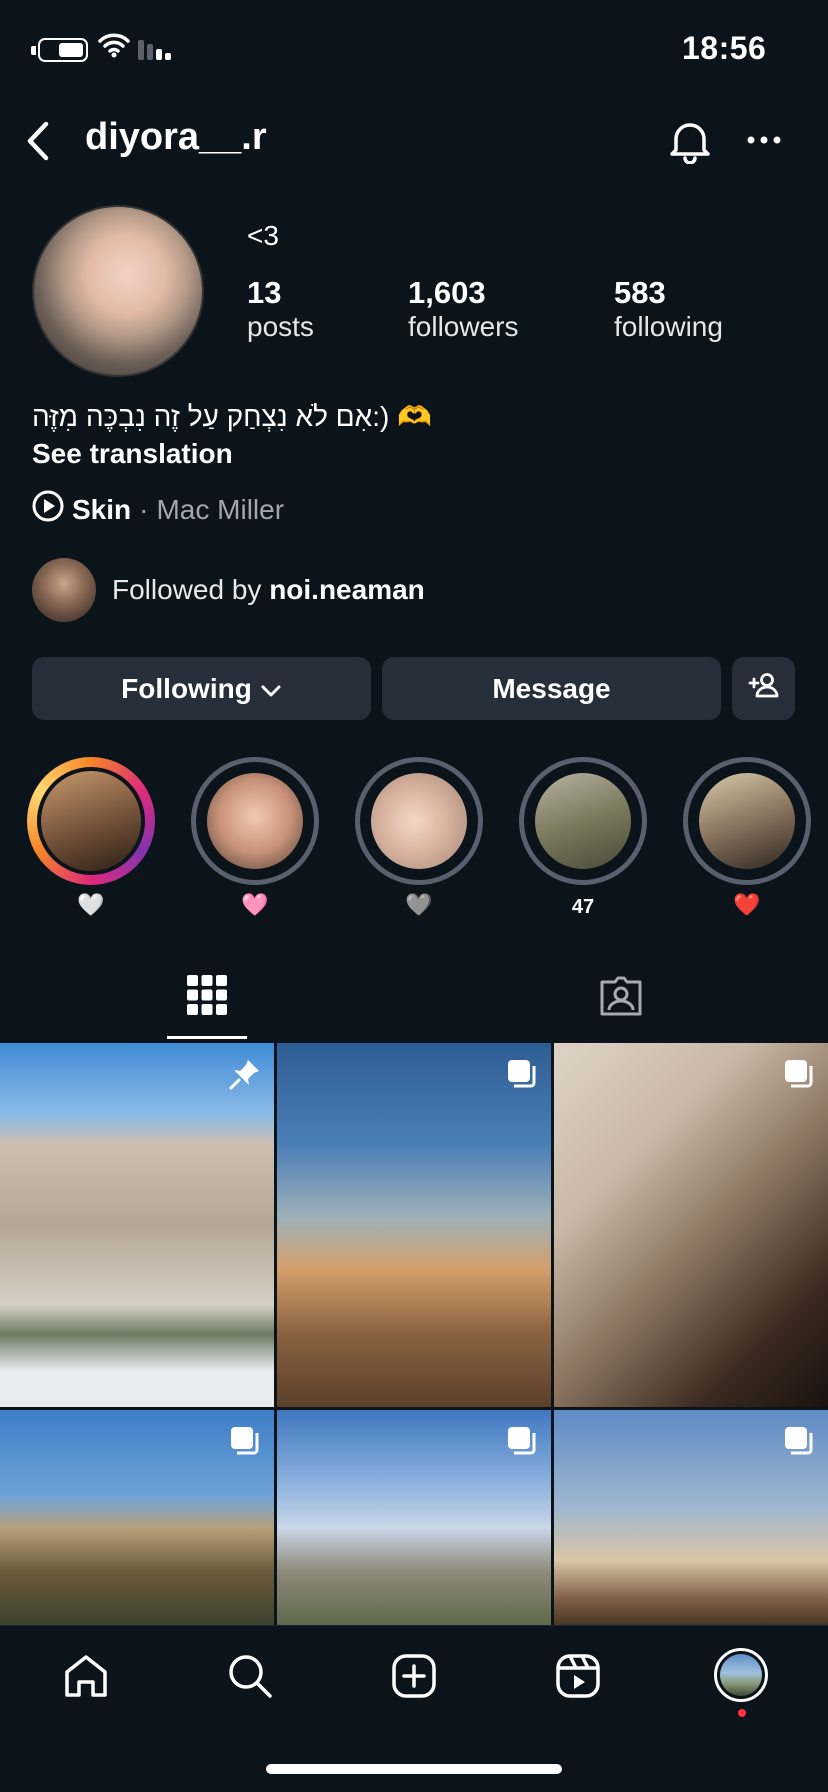 The width and height of the screenshot is (828, 1792). What do you see at coordinates (263, 235) in the screenshot?
I see `display-name: <3` at bounding box center [263, 235].